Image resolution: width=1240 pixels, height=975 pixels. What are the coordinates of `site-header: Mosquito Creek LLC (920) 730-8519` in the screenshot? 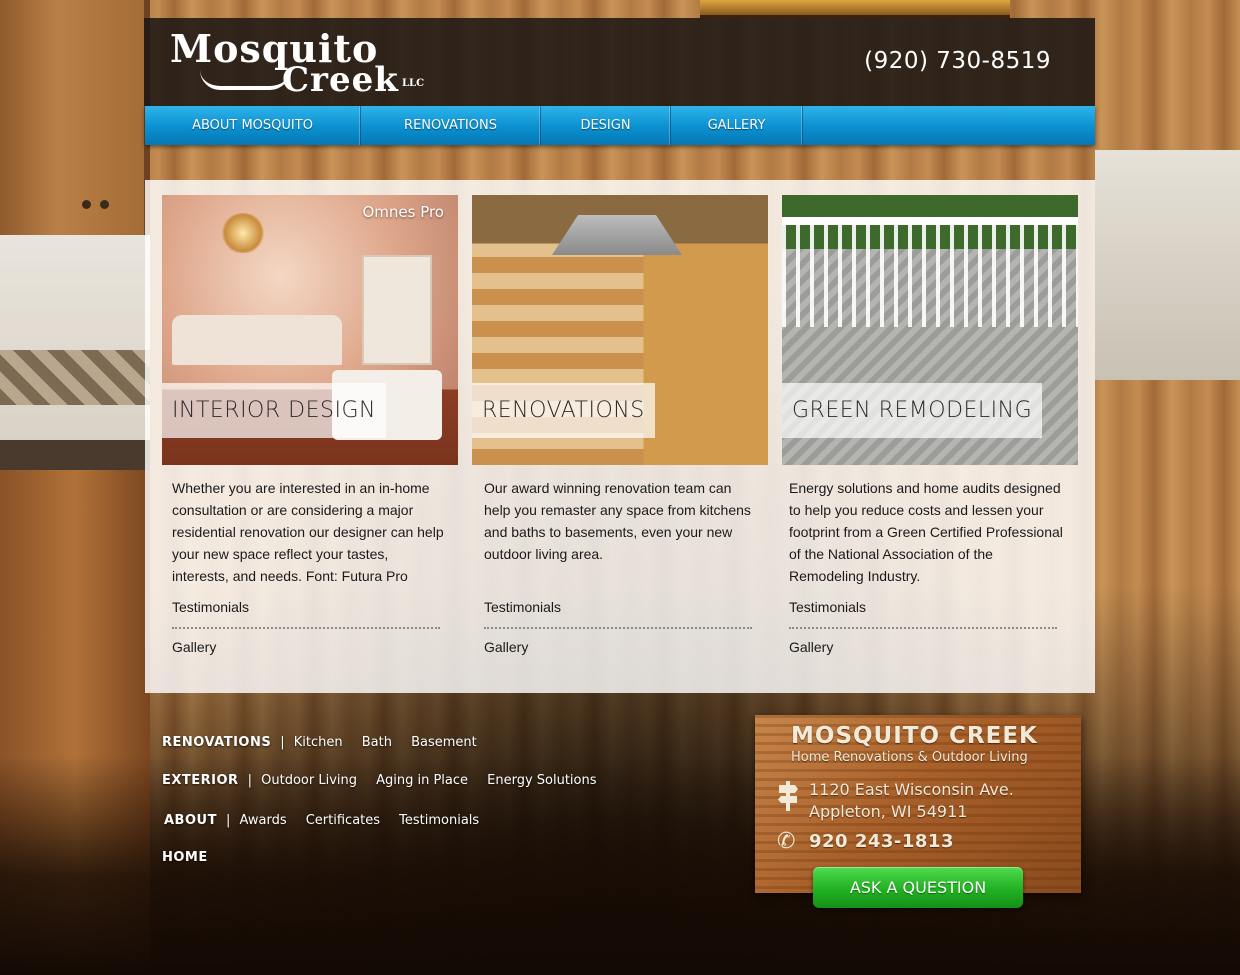 It's located at (619, 62).